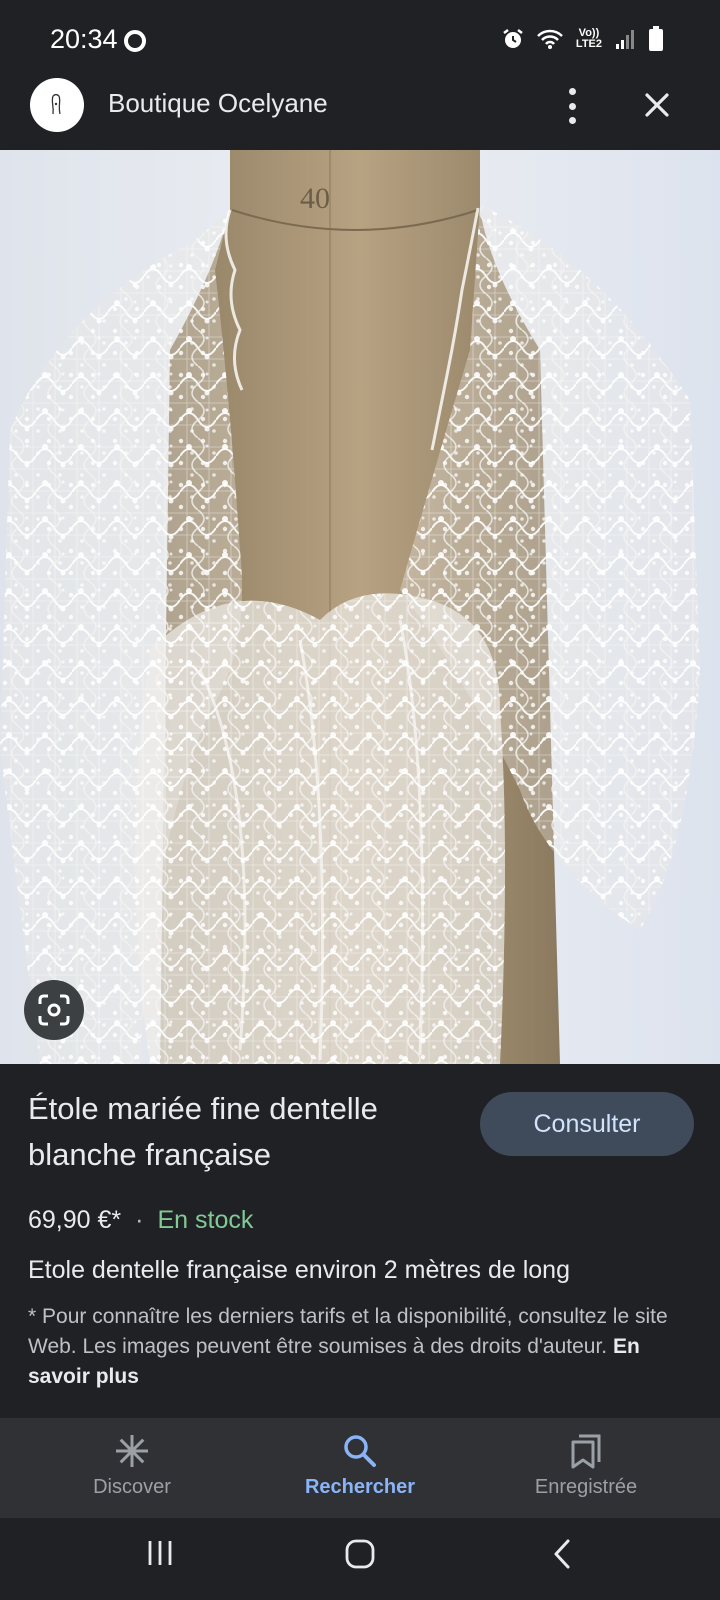 The width and height of the screenshot is (720, 1600). I want to click on status-time: 20:34, so click(84, 39).